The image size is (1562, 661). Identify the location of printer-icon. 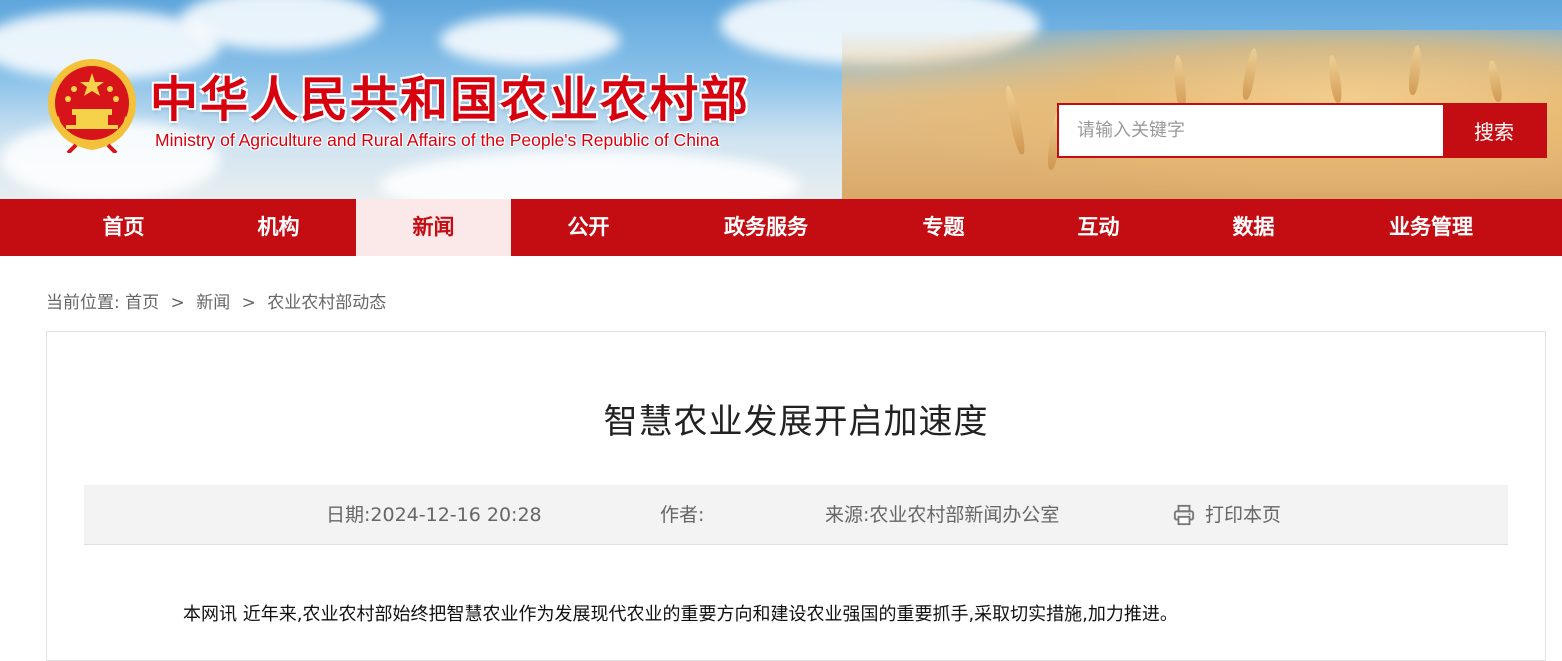
(1184, 515).